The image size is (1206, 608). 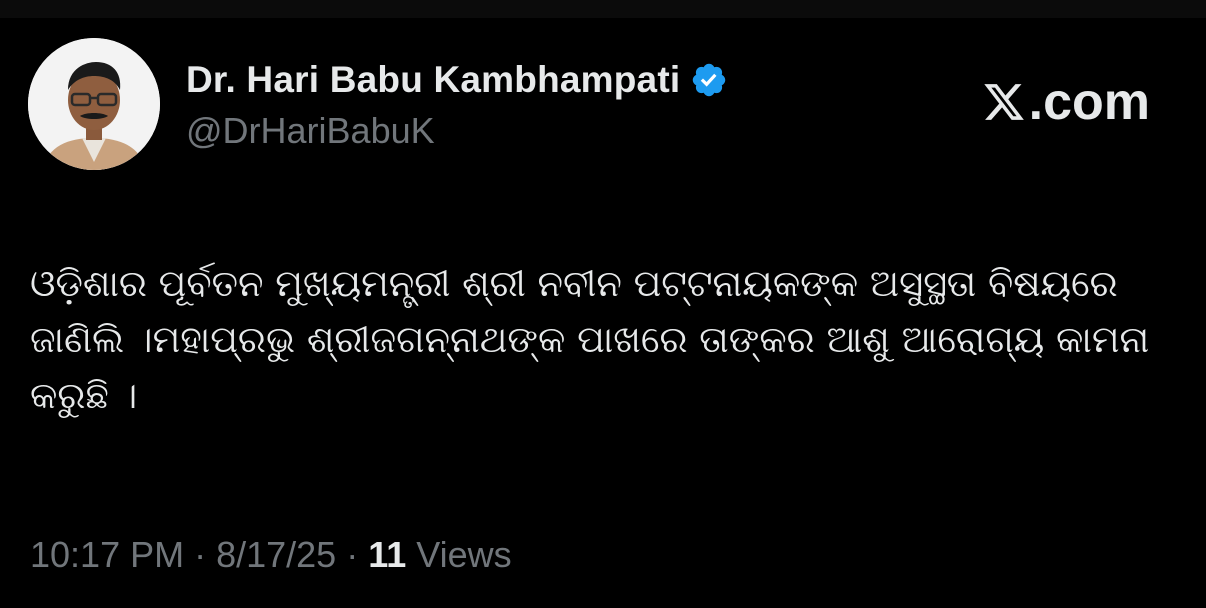 I want to click on author-avatar, so click(x=94, y=104).